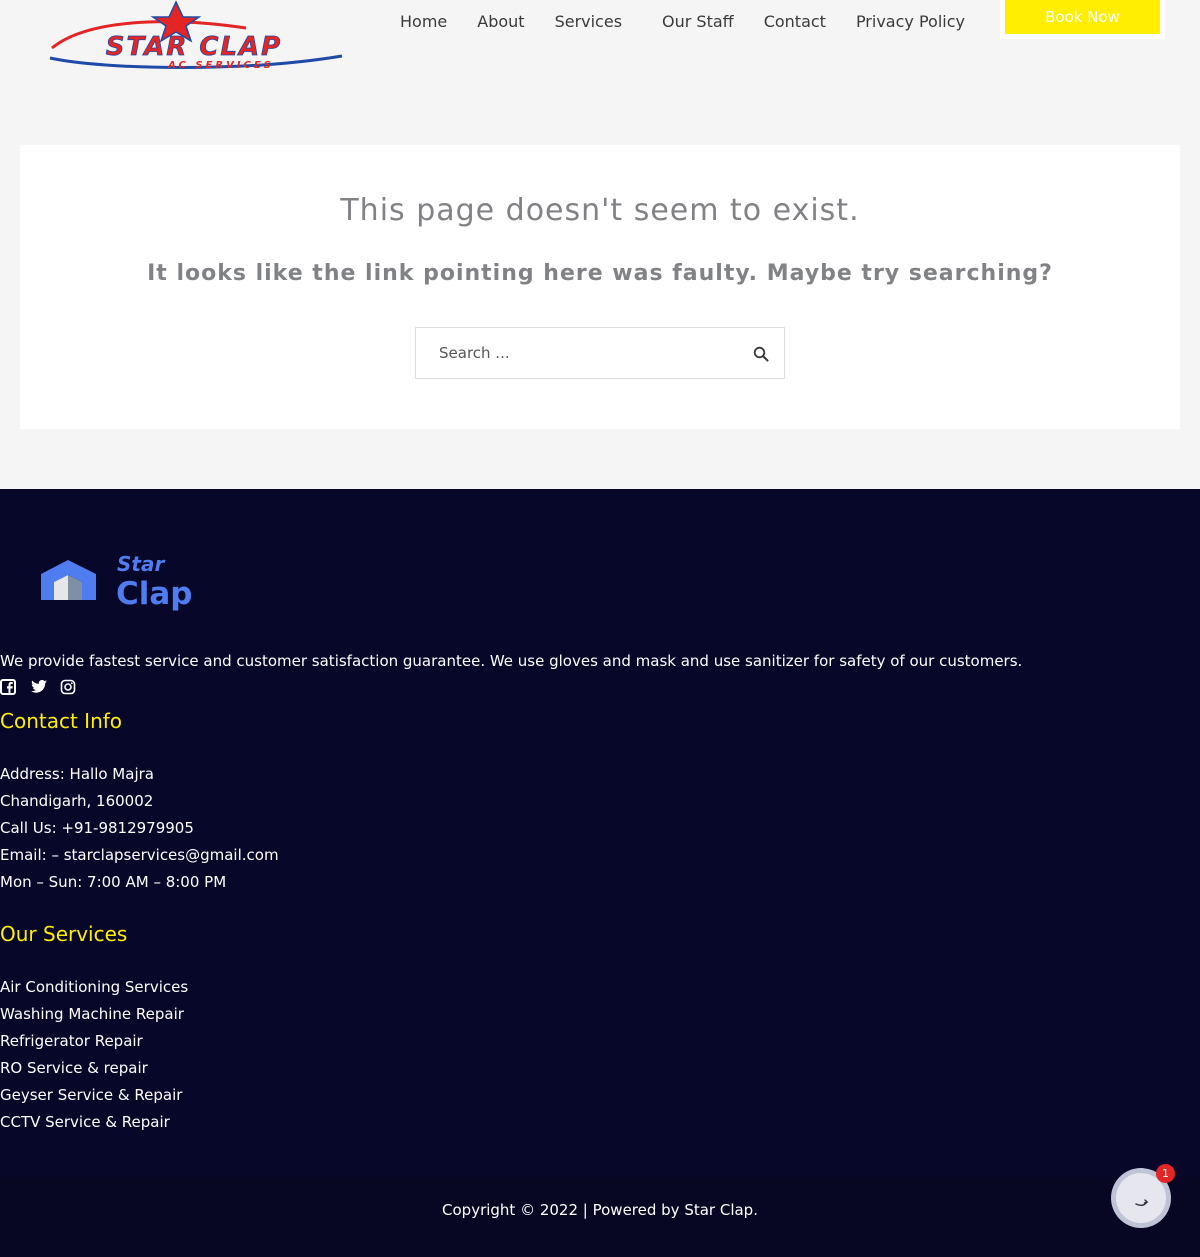  Describe the element at coordinates (61, 721) in the screenshot. I see `contact-info-heading: Contact Info` at that location.